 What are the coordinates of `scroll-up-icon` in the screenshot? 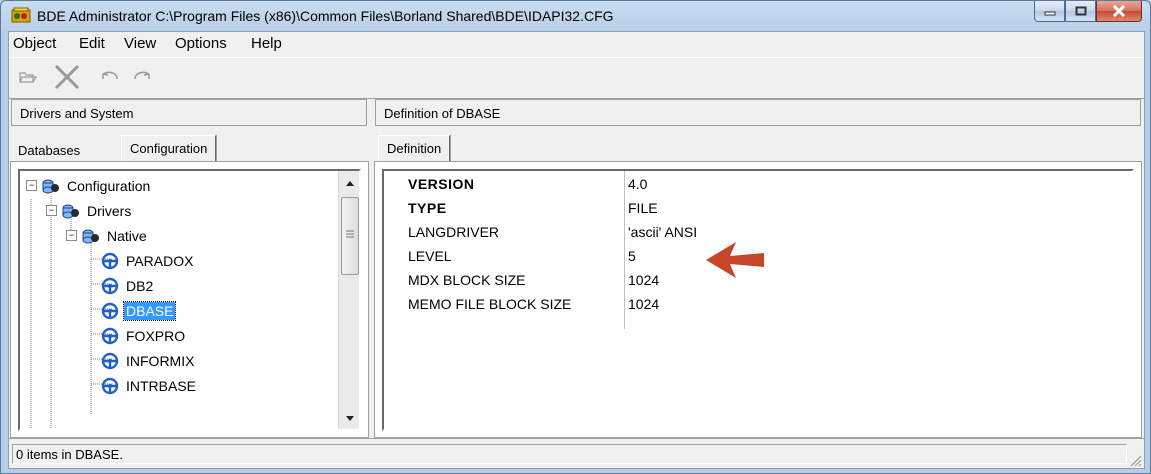 It's located at (350, 183).